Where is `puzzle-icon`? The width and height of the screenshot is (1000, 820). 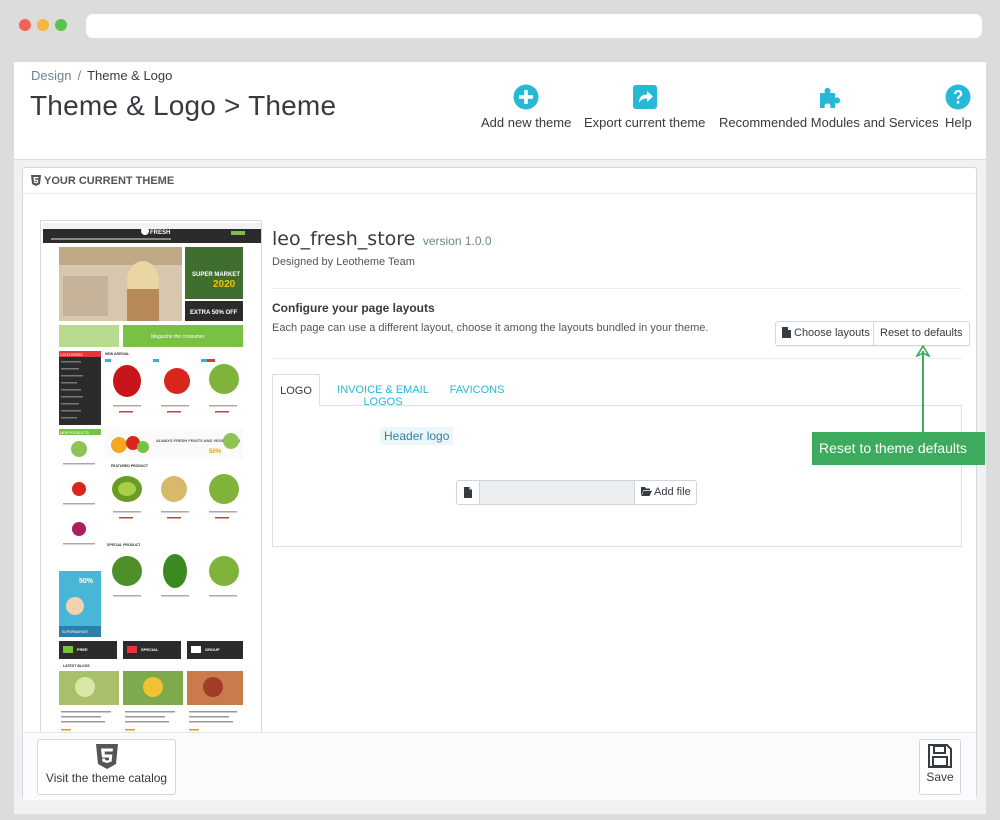
puzzle-icon is located at coordinates (829, 98).